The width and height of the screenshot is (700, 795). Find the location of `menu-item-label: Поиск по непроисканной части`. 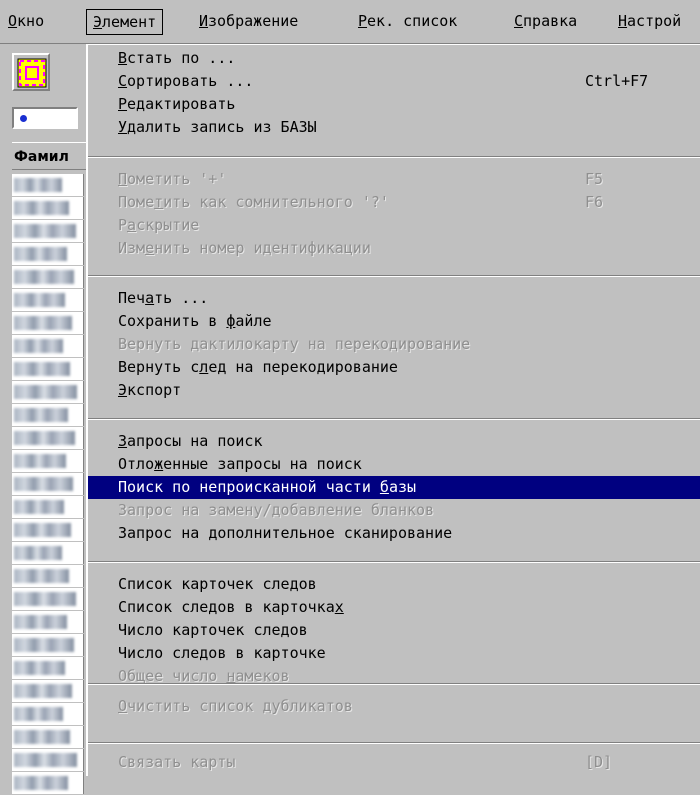

menu-item-label: Поиск по непроисканной части is located at coordinates (249, 487).